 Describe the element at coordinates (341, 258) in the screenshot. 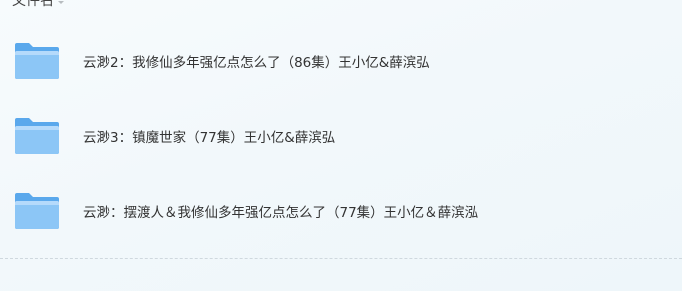

I see `list-divider` at that location.